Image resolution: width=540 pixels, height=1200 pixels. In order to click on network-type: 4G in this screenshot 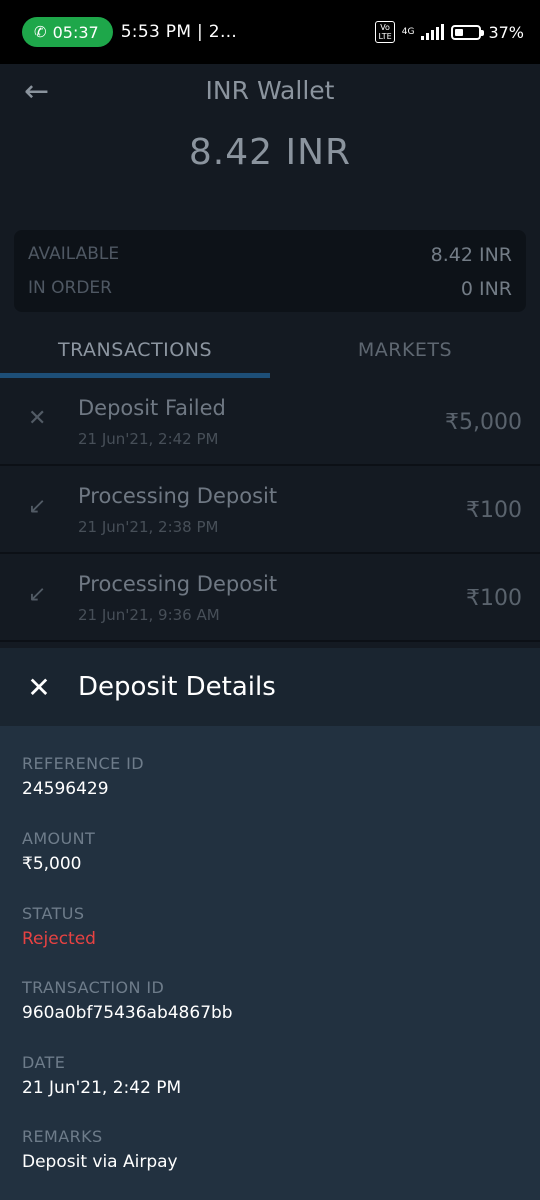, I will do `click(408, 31)`.